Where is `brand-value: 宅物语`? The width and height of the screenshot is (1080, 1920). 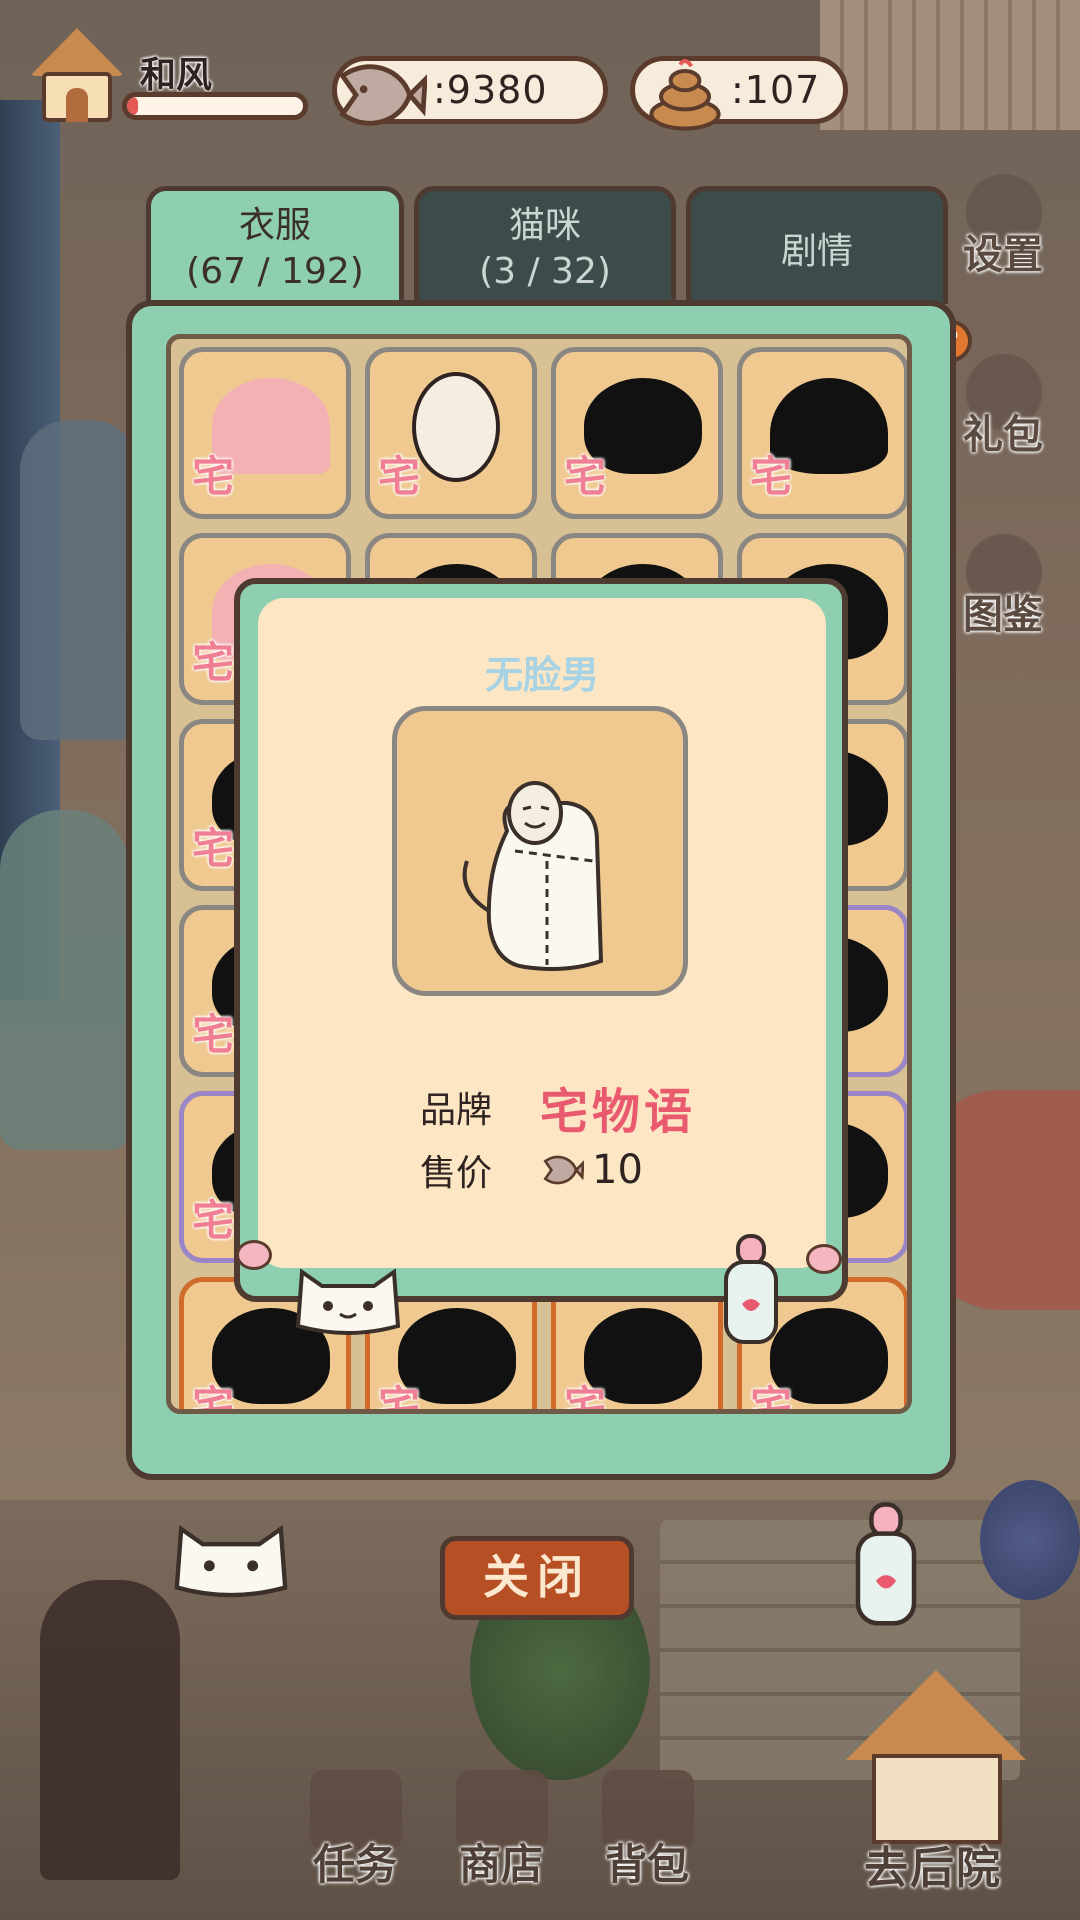 brand-value: 宅物语 is located at coordinates (618, 1112).